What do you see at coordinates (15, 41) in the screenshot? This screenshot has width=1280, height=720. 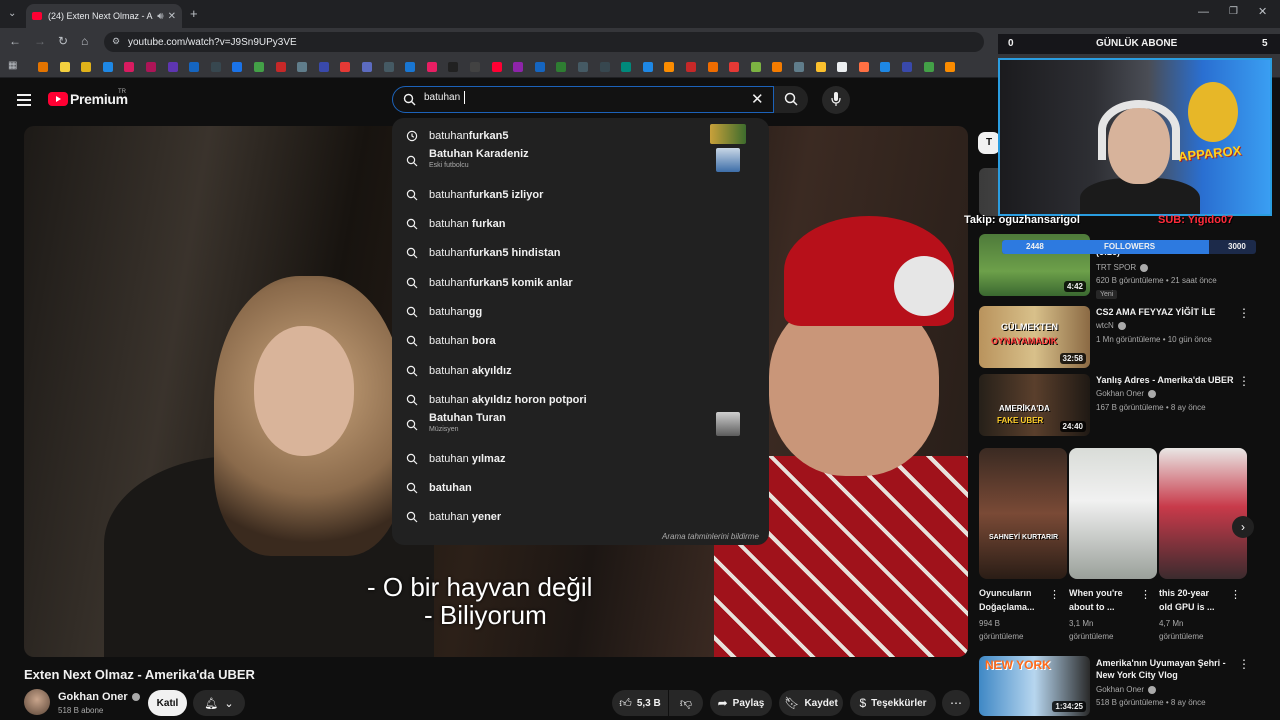 I see `back-icon: ←` at bounding box center [15, 41].